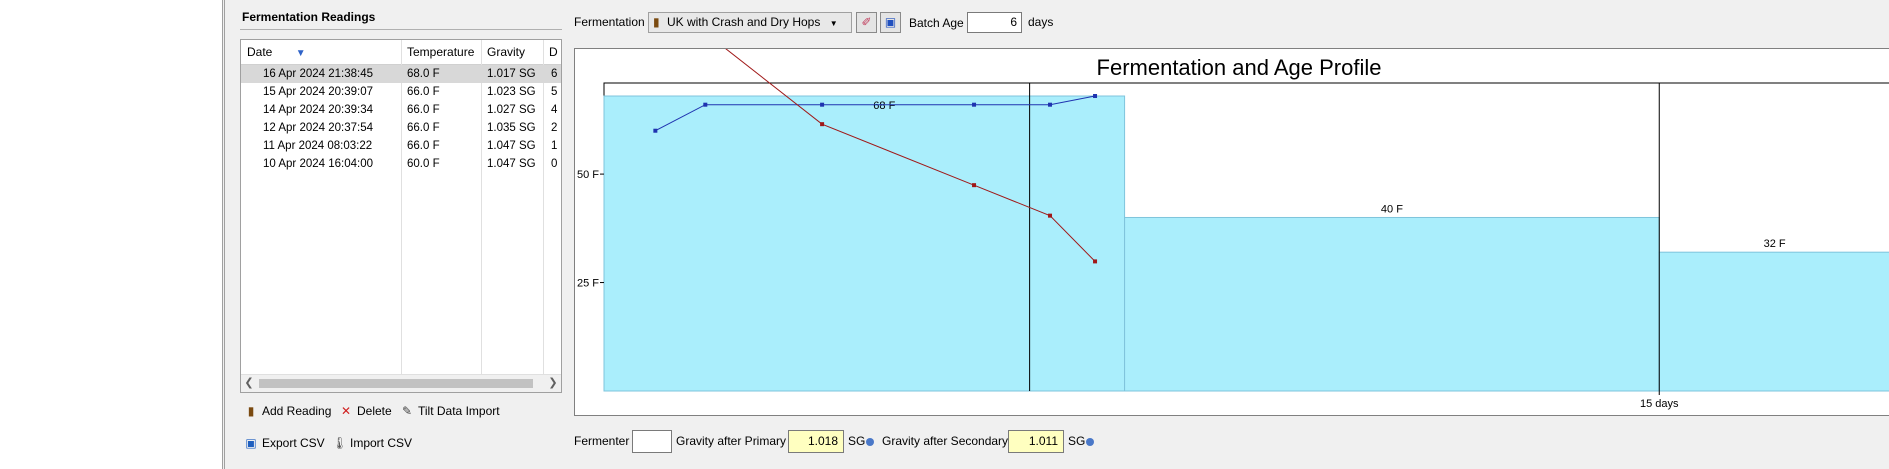  I want to click on x-axis-label: 15 days, so click(1659, 404).